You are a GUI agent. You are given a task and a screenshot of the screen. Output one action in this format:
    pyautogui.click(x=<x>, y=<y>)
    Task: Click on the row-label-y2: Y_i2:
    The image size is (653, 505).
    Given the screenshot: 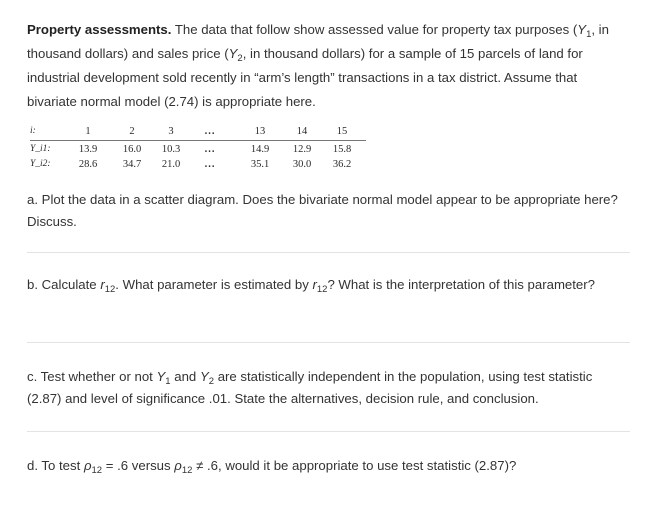 What is the action you would take?
    pyautogui.click(x=40, y=164)
    